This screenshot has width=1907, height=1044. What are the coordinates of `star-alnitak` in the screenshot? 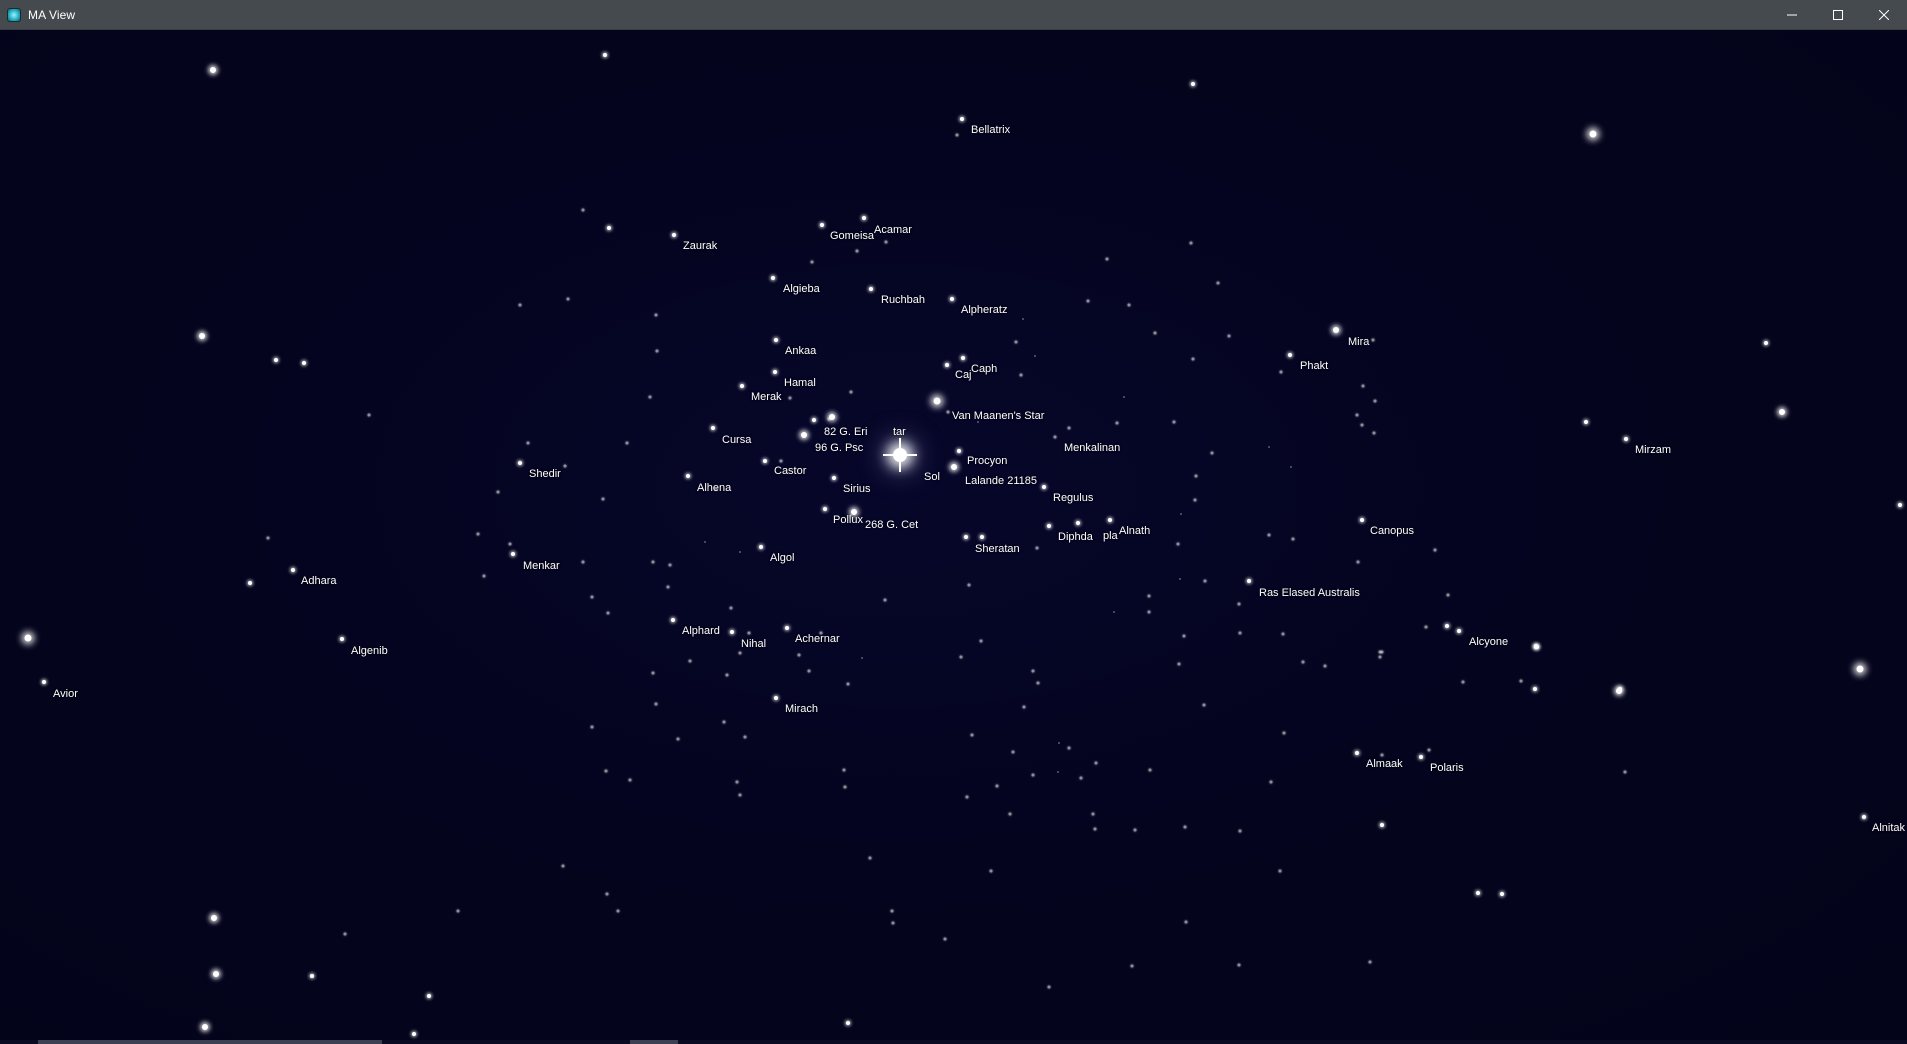 It's located at (1864, 817).